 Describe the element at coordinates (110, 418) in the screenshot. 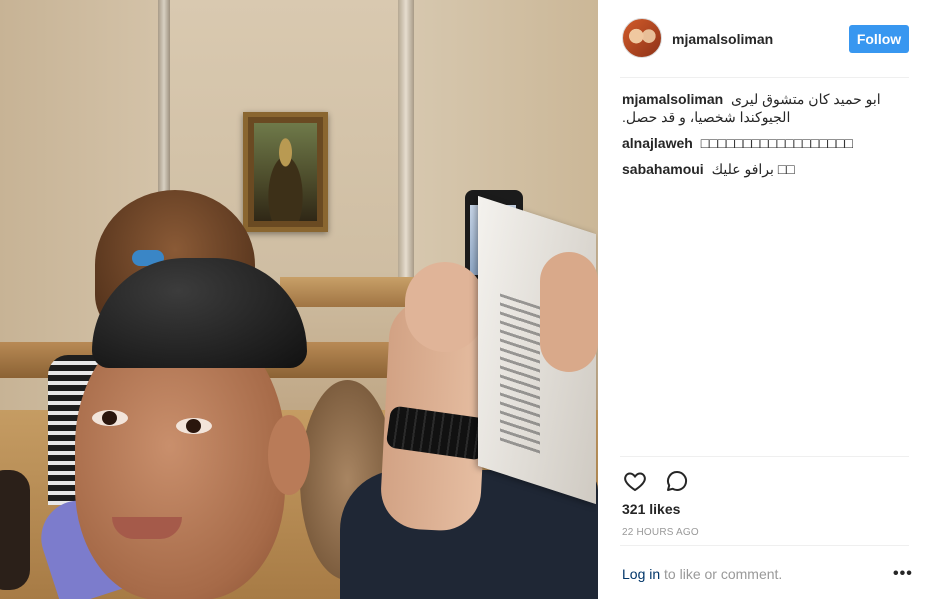

I see `eye-left` at that location.